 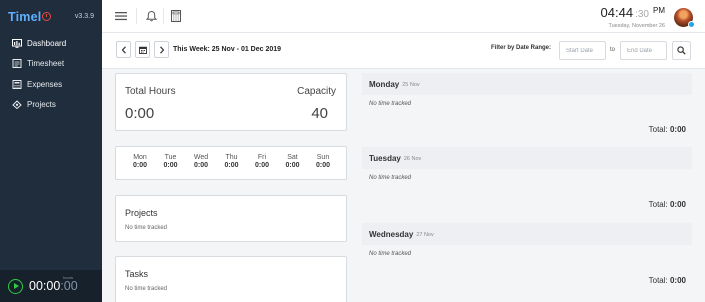 What do you see at coordinates (45, 84) in the screenshot?
I see `sidebar-item-label: Expenses` at bounding box center [45, 84].